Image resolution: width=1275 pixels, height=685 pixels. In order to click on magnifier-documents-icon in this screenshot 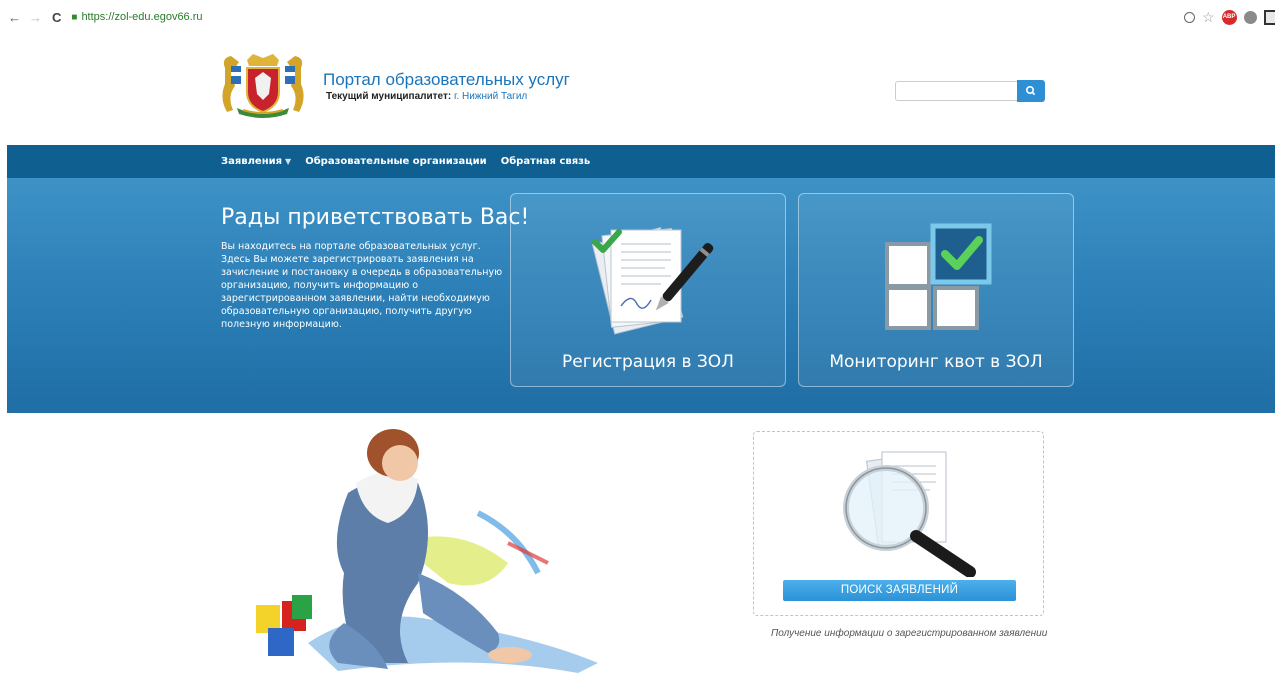, I will do `click(909, 514)`.